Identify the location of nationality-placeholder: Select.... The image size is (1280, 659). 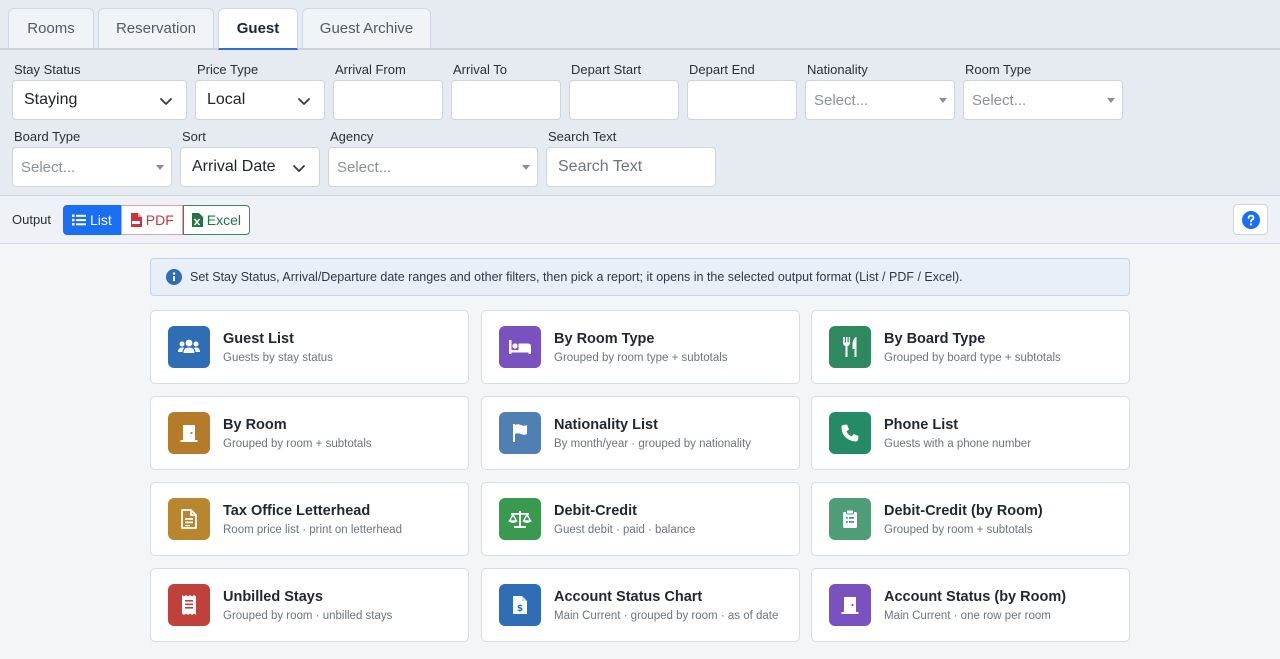
(841, 100).